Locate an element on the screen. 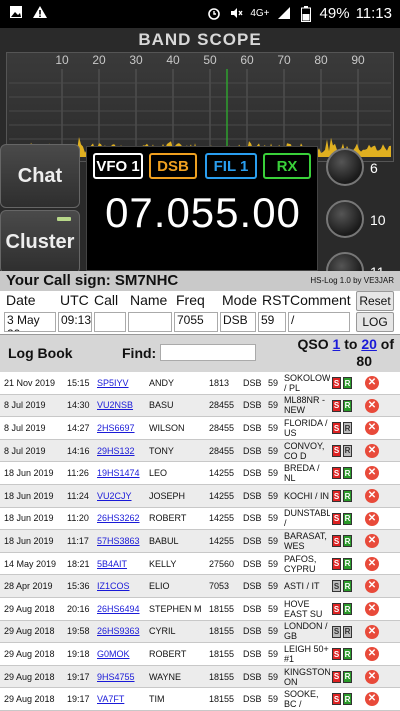 This screenshot has width=400, height=711. date-field: 3 May 20: is located at coordinates (30, 322).